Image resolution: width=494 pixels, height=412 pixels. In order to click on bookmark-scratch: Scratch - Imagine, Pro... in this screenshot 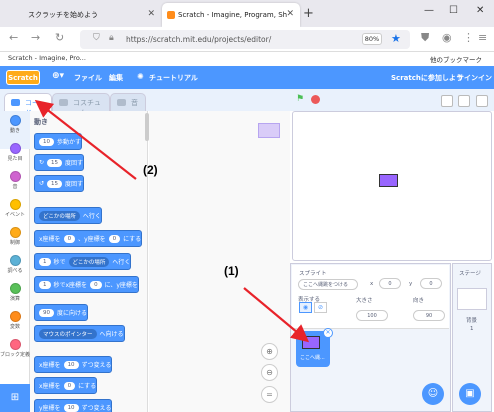, I will do `click(47, 58)`.